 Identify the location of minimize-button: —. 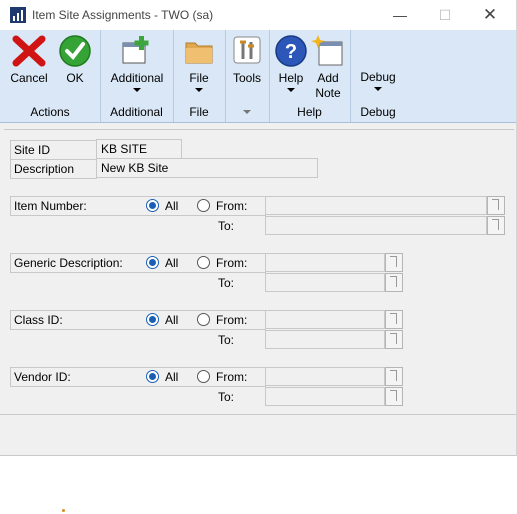
(400, 15).